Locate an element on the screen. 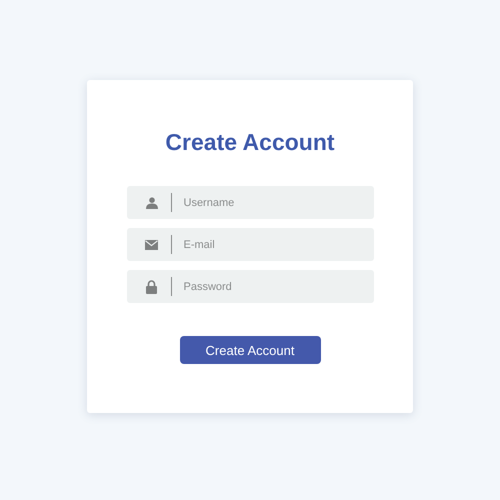 The height and width of the screenshot is (500, 500). create-account-button: Create Account is located at coordinates (250, 350).